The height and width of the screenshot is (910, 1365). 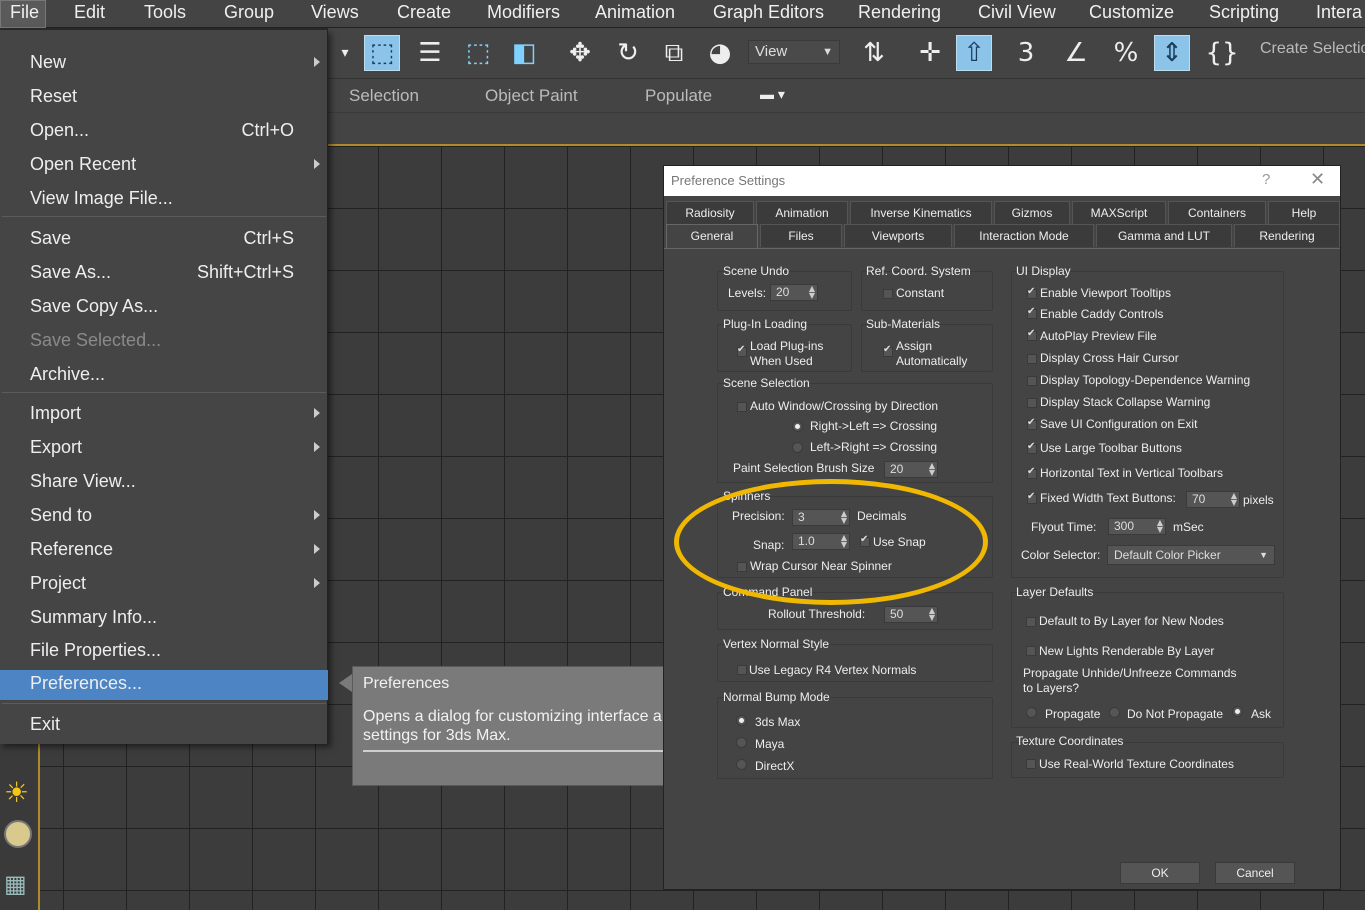 I want to click on select-manipulate-icon: ✛, so click(x=930, y=53).